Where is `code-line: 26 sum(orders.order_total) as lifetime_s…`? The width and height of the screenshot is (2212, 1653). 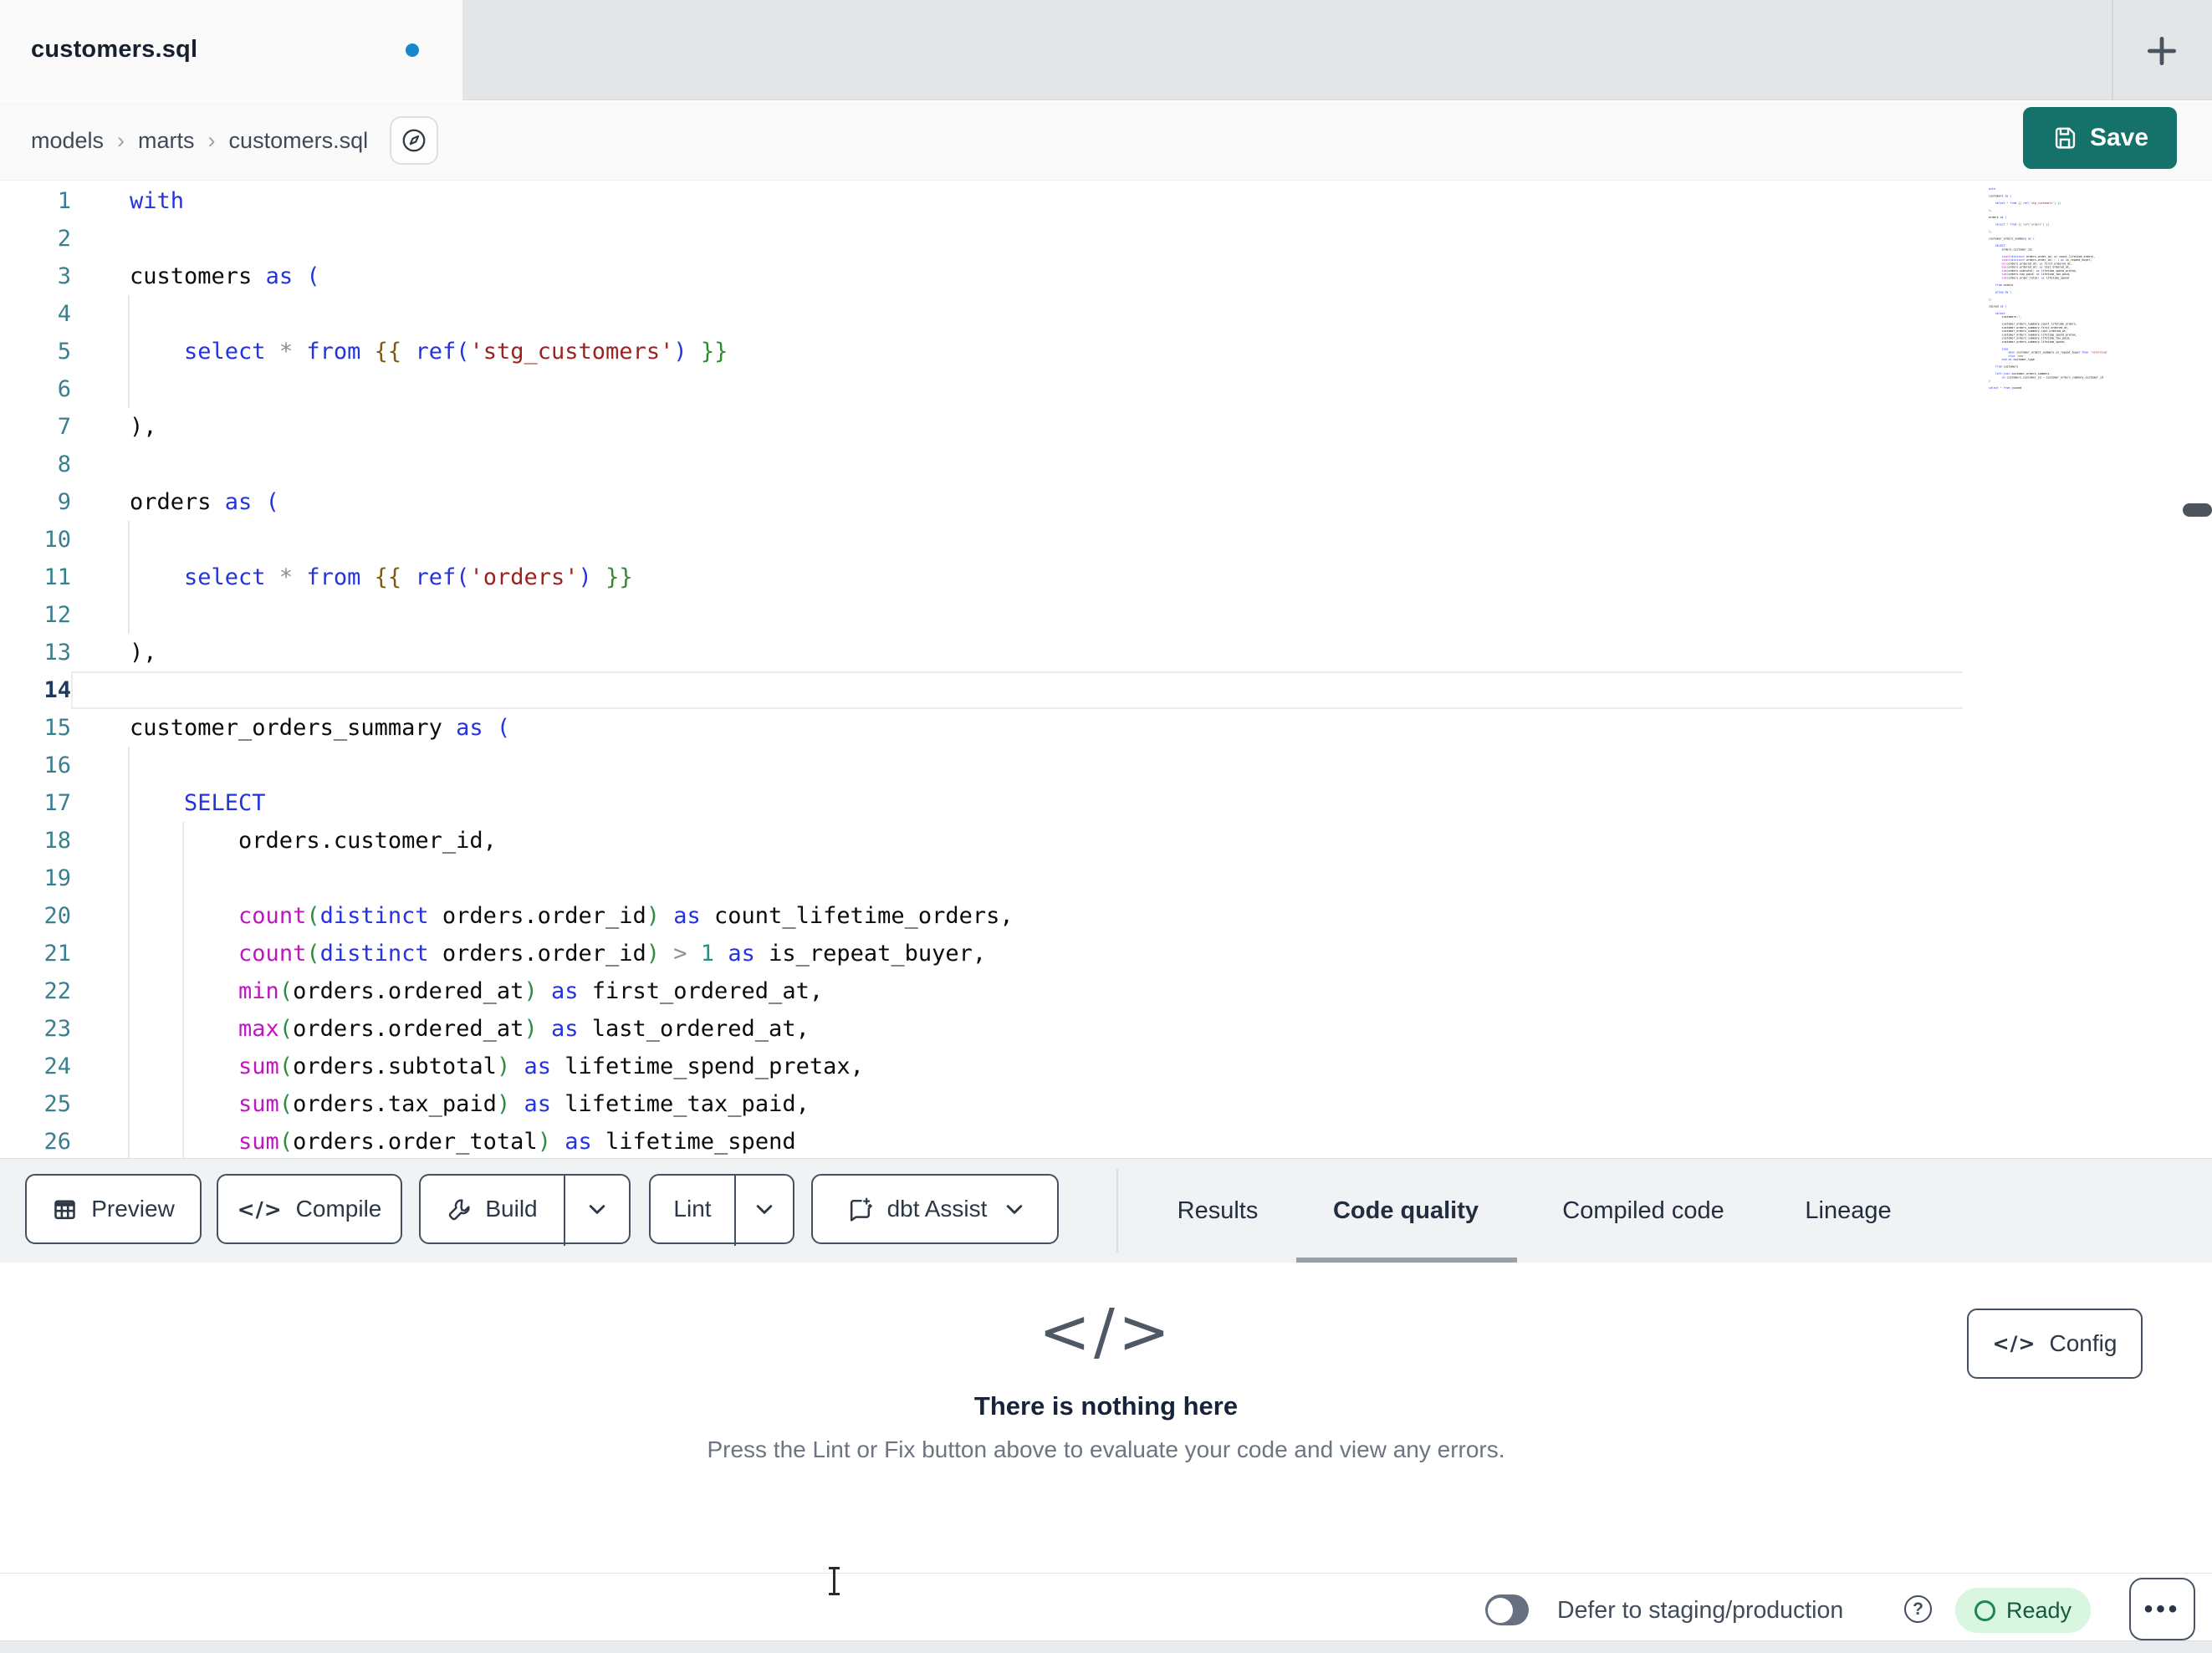
code-line: 26 sum(orders.order_total) as lifetime_s… is located at coordinates (1106, 1140).